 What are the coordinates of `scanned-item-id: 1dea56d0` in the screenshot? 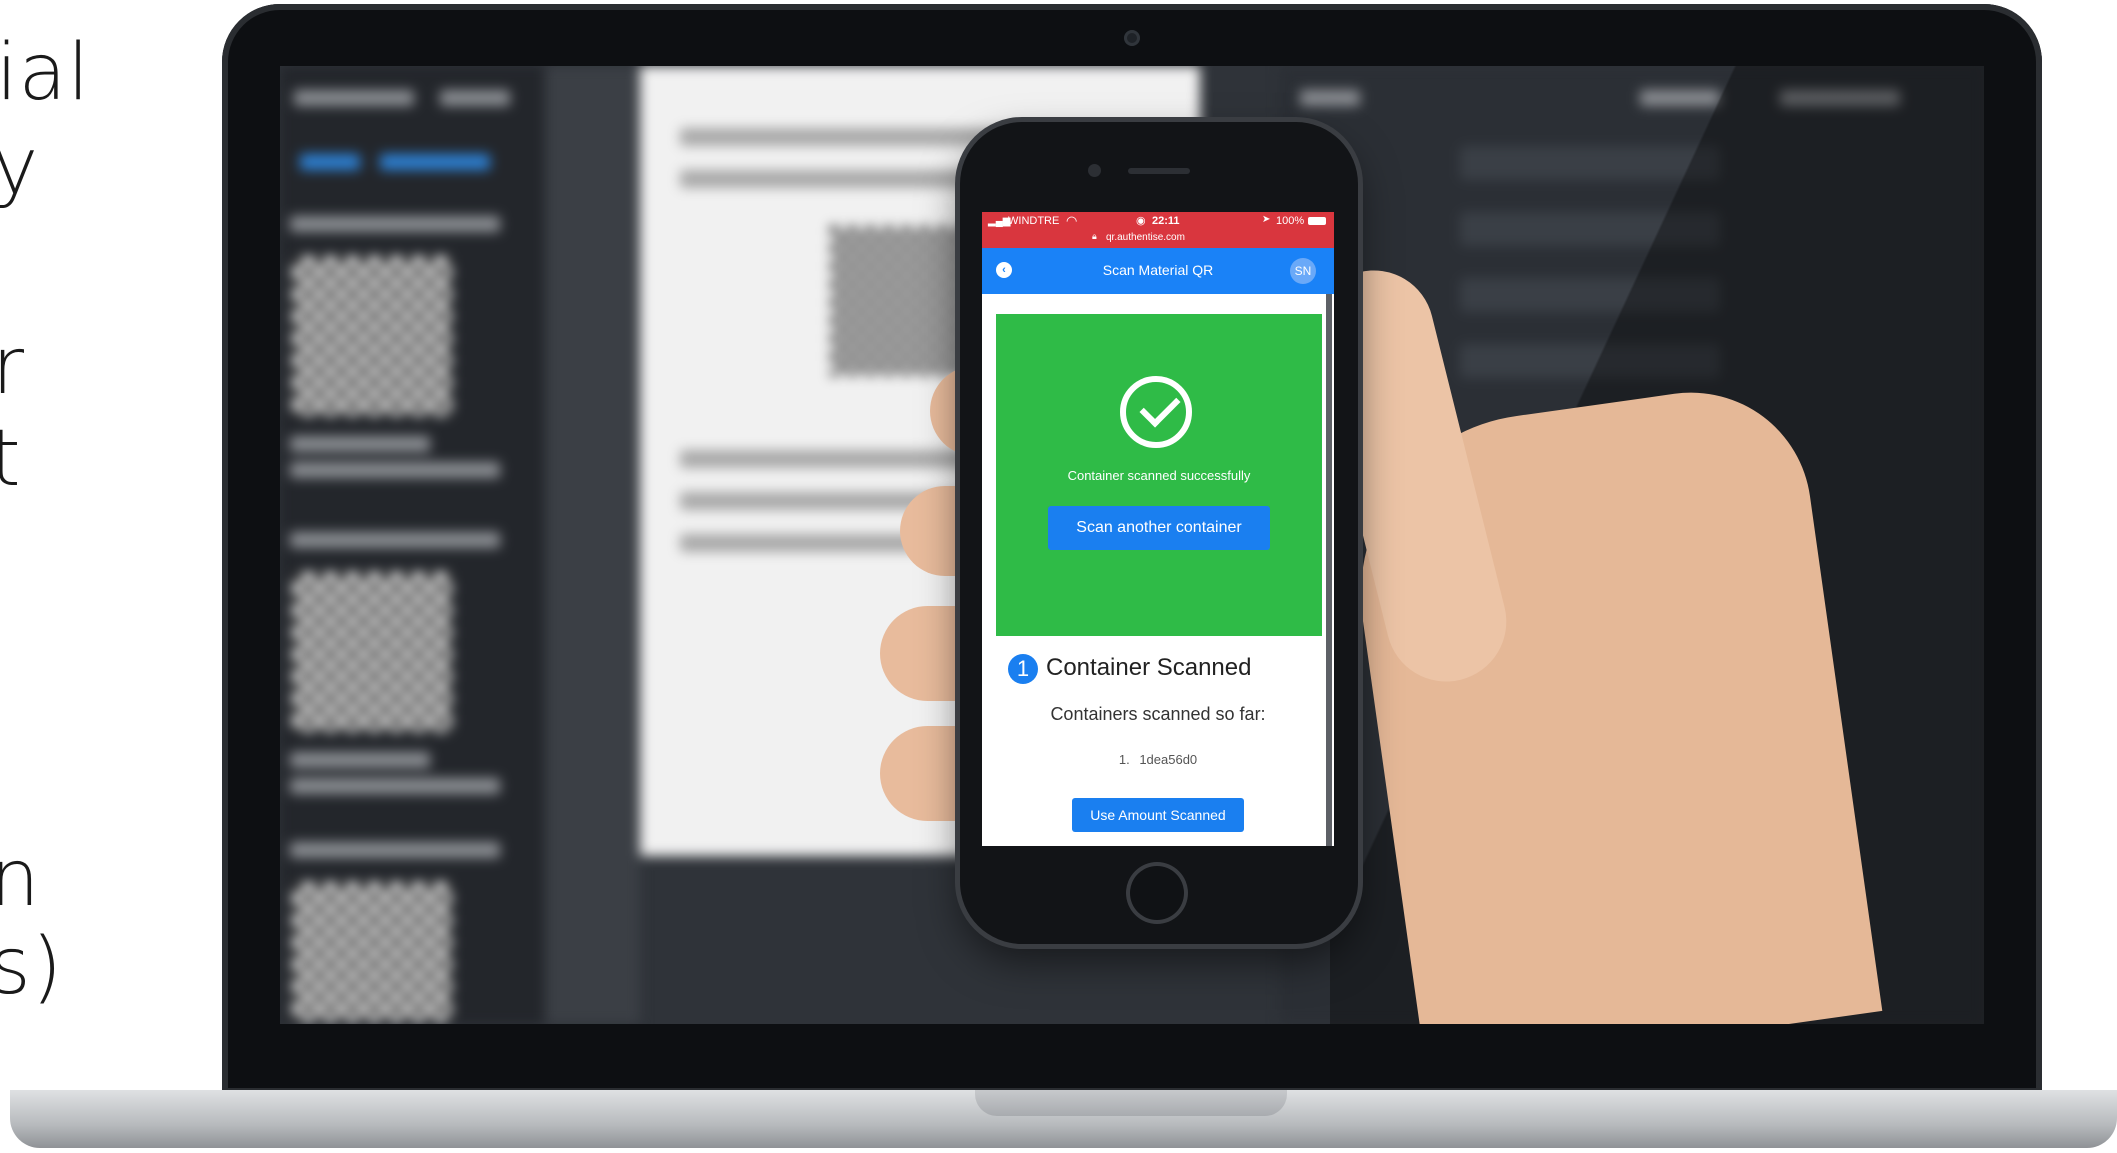 It's located at (1168, 759).